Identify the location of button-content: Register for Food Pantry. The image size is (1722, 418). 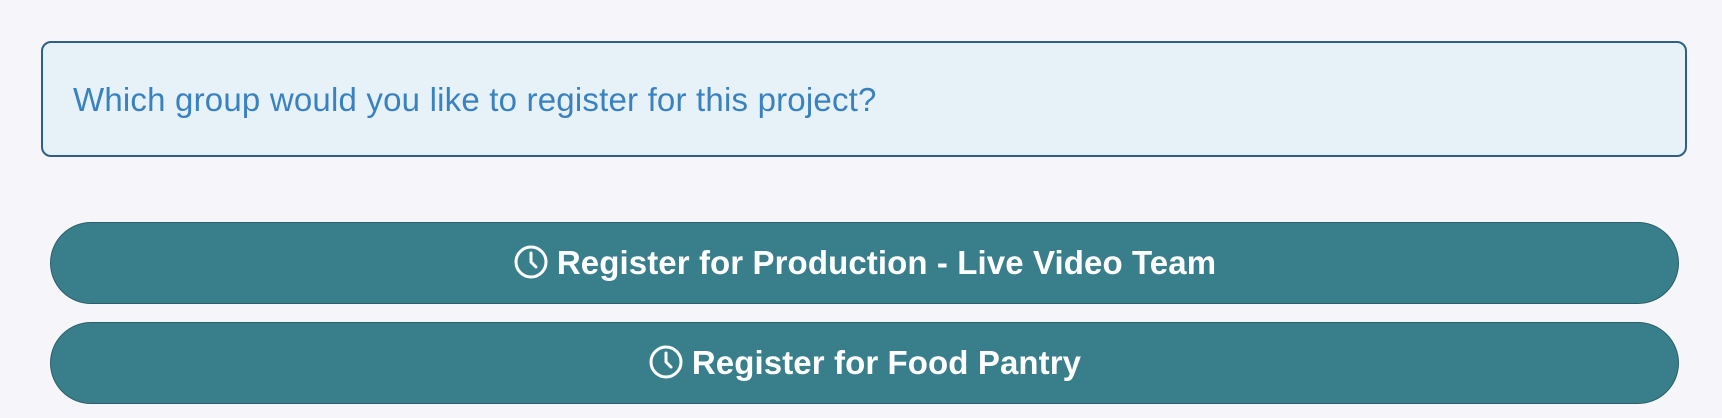
(864, 363).